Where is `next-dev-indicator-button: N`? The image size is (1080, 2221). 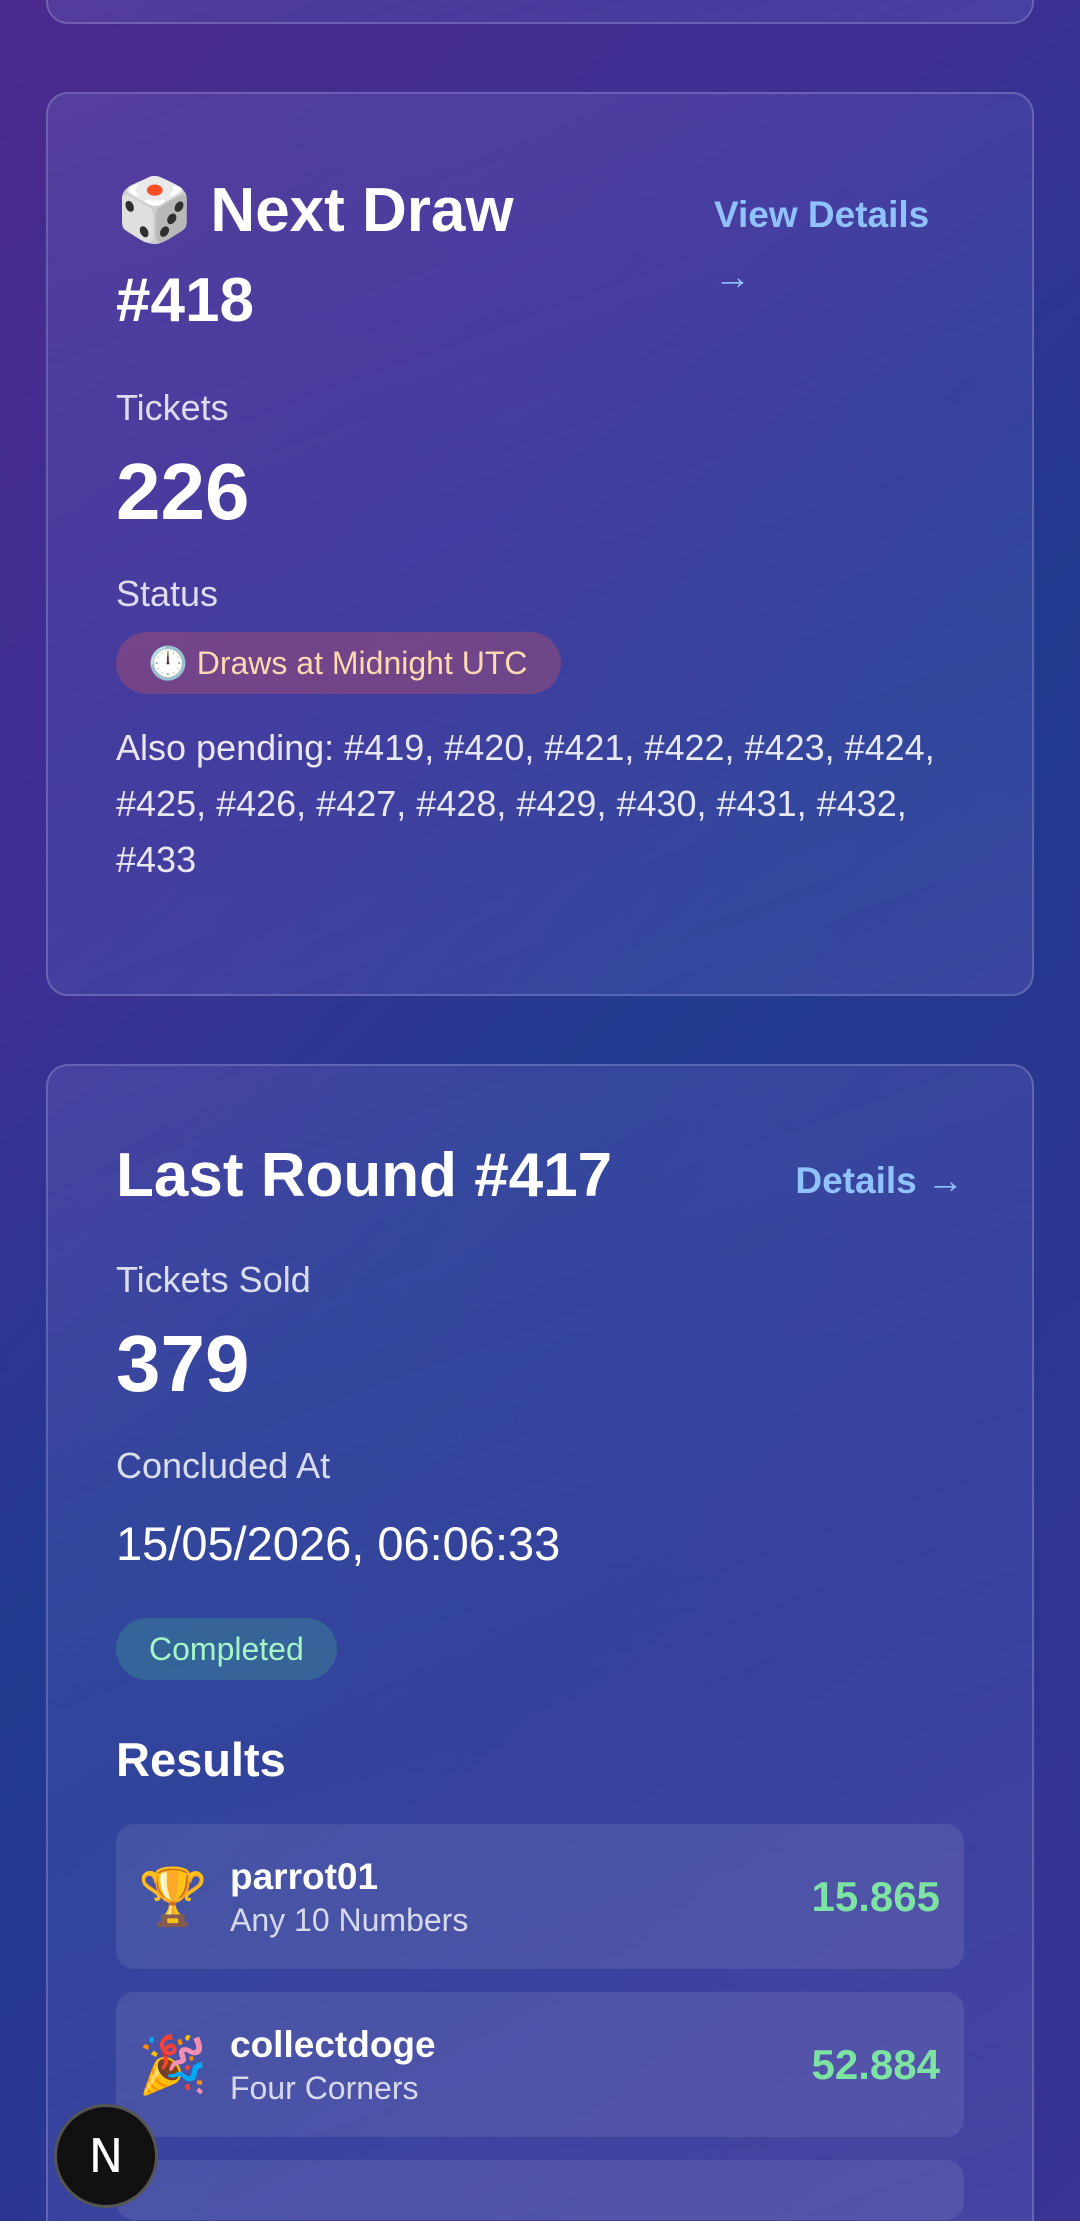
next-dev-indicator-button: N is located at coordinates (106, 2156).